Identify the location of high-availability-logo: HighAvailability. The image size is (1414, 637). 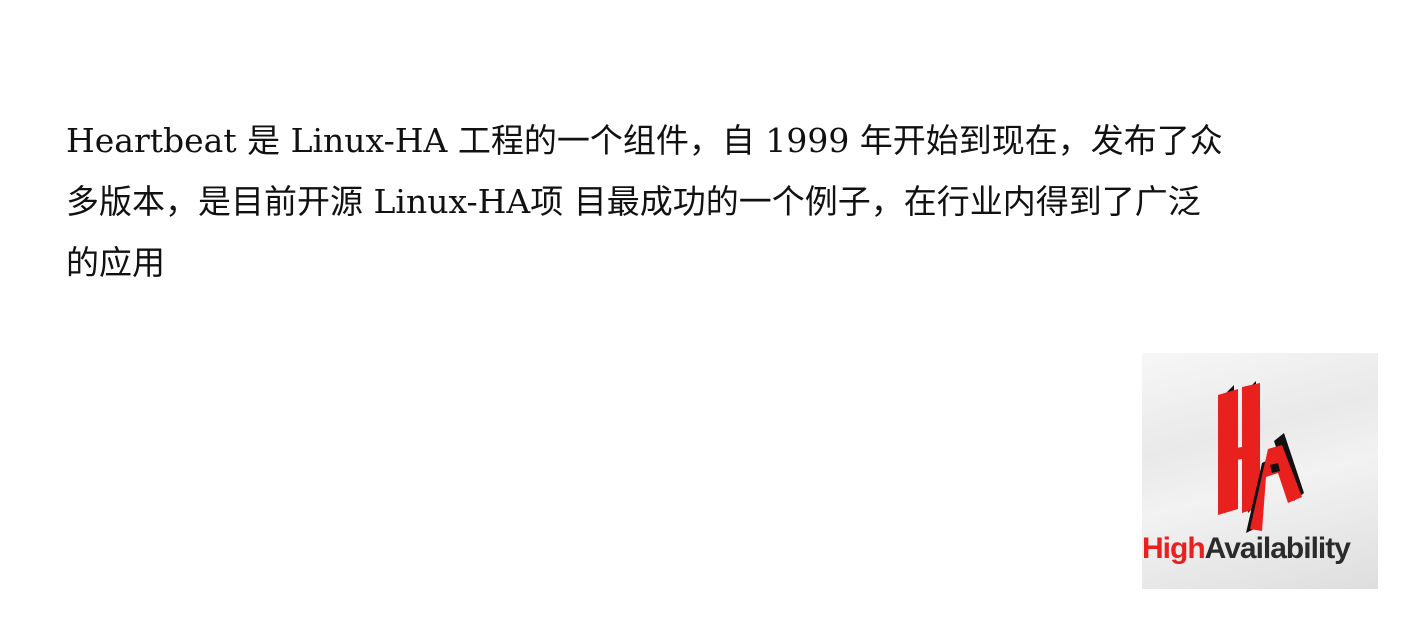
(1260, 471).